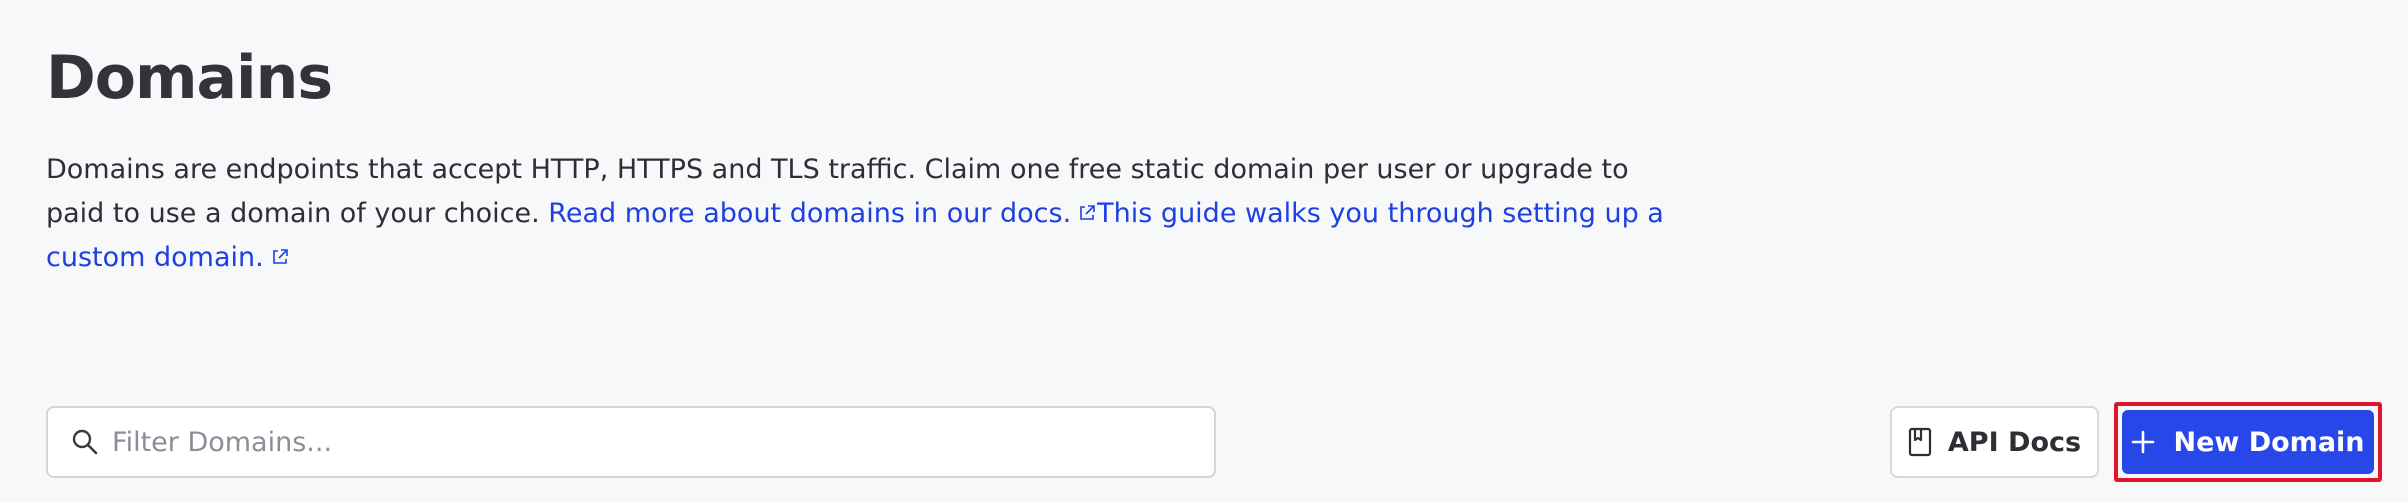  I want to click on filter-domains-field, so click(631, 442).